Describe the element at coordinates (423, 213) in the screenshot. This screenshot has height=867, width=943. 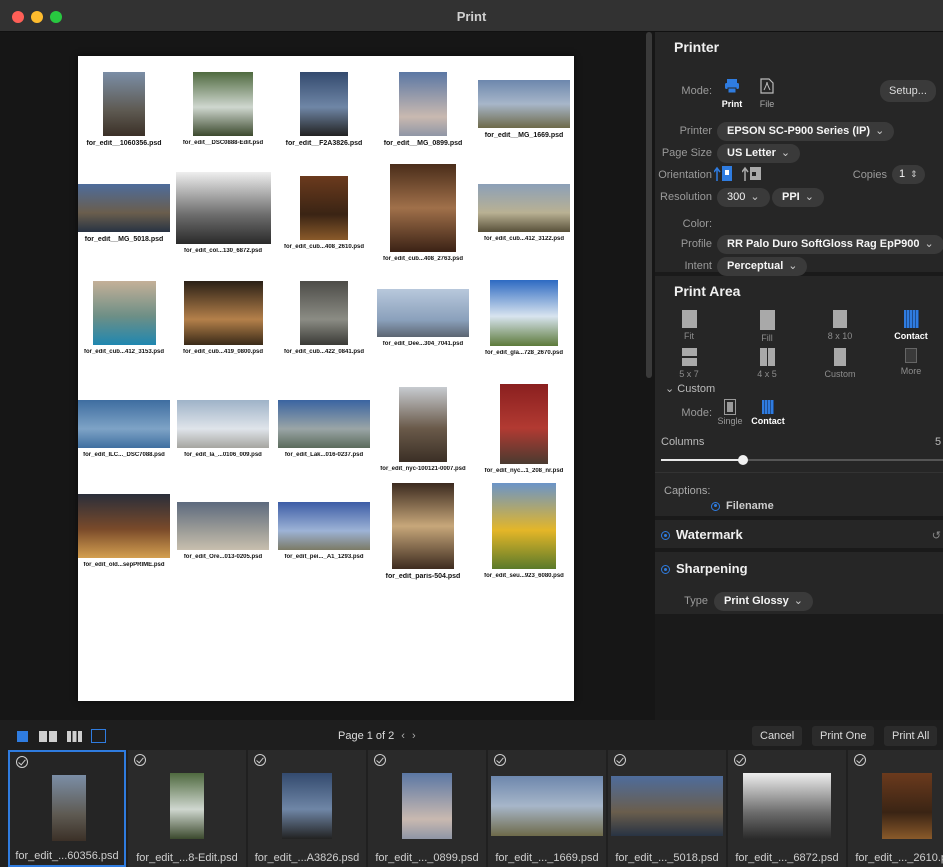
I see `contact-sheet-cell: for_edit_cub...408_2763.psd` at that location.